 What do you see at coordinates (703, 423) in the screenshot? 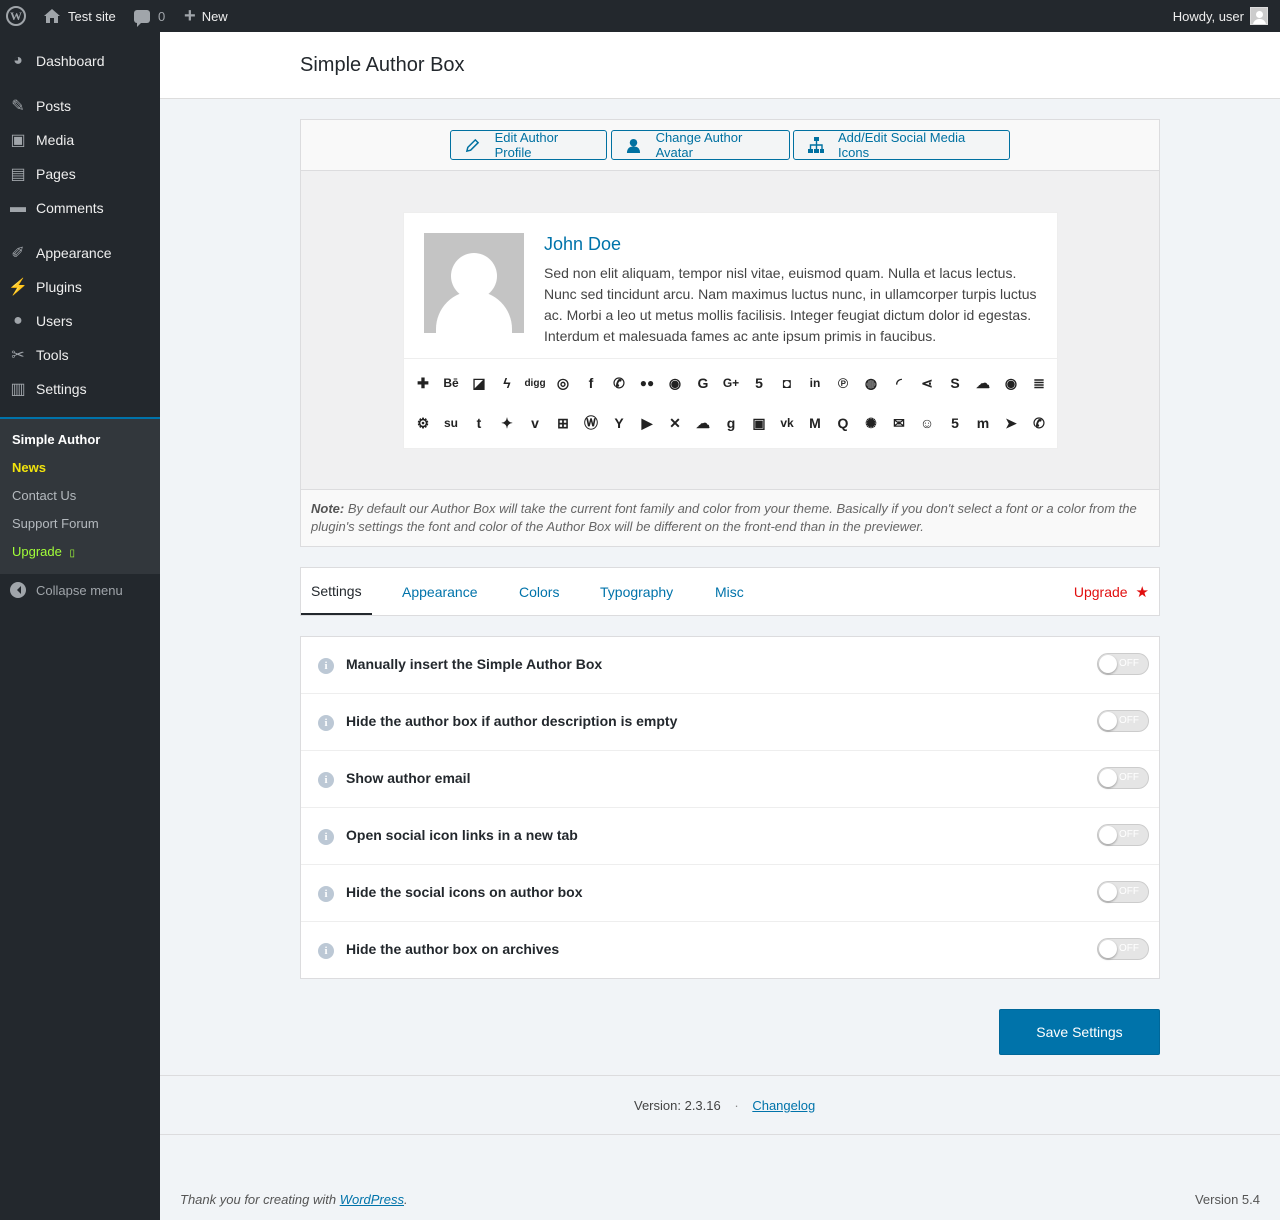
I see `mixcloud-icon: ☁` at bounding box center [703, 423].